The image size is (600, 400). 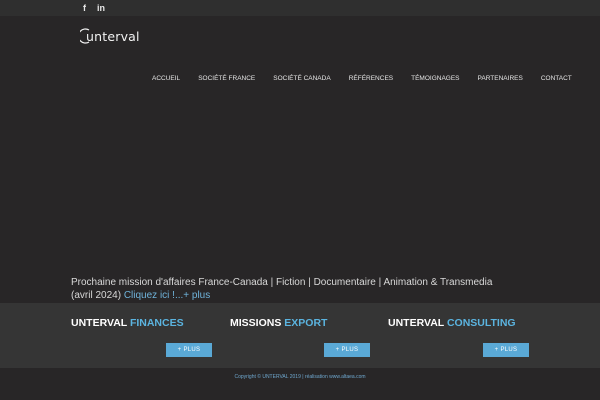 What do you see at coordinates (371, 78) in the screenshot?
I see `nav-item-references: RÉFÉRENCES` at bounding box center [371, 78].